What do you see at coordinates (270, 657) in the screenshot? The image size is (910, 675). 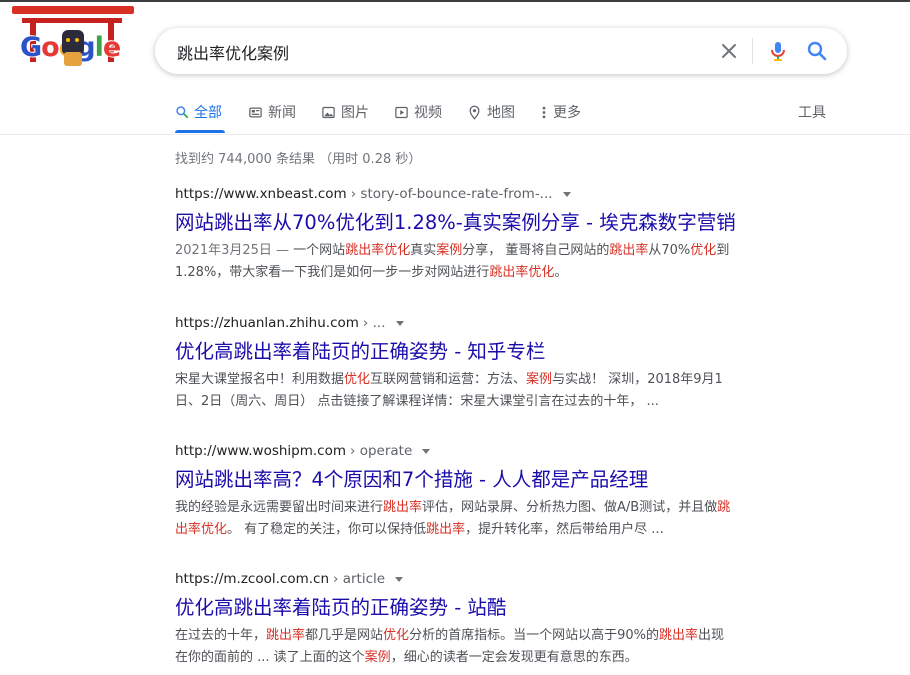 I see `snippet-text: 在你的面前的 ... 读了上面的这个` at bounding box center [270, 657].